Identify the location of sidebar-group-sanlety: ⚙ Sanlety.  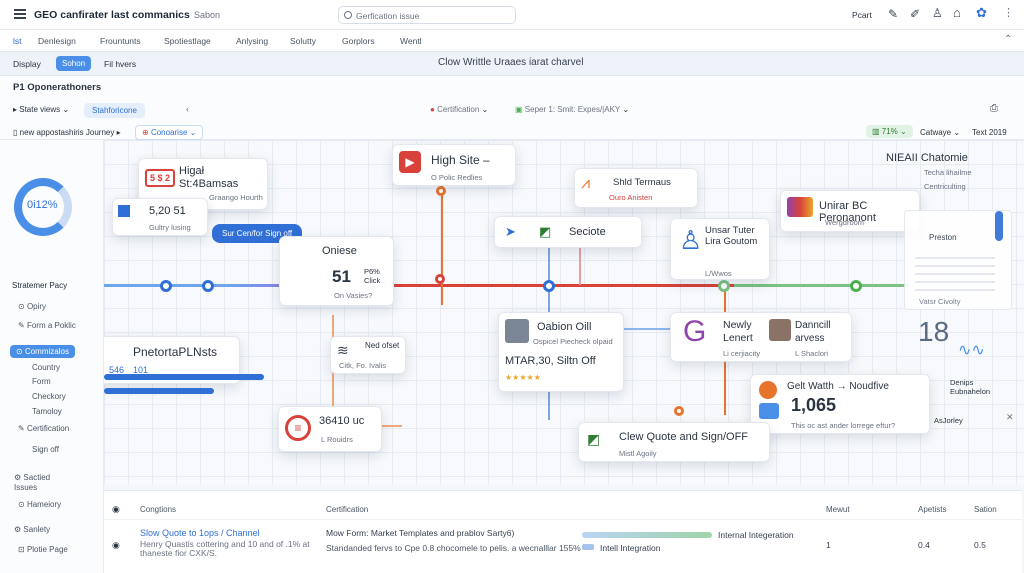
(32, 529).